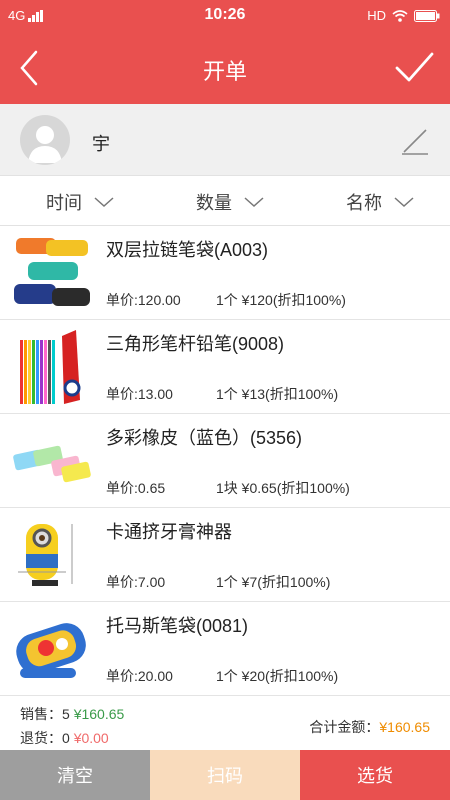 The width and height of the screenshot is (450, 800). I want to click on item-price: 单价:7.00, so click(136, 582).